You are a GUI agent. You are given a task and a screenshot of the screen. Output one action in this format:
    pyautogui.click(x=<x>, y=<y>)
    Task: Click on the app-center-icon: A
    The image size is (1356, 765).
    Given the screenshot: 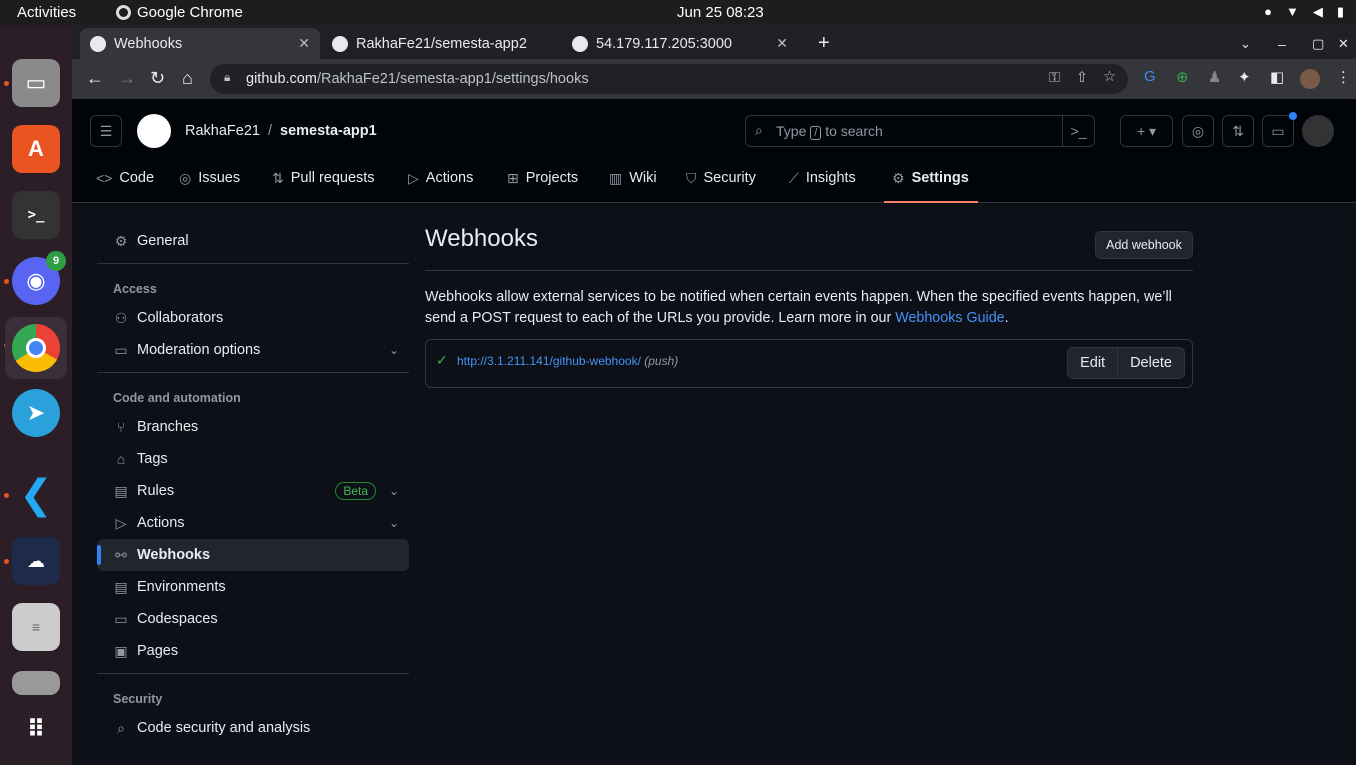 What is the action you would take?
    pyautogui.click(x=36, y=149)
    